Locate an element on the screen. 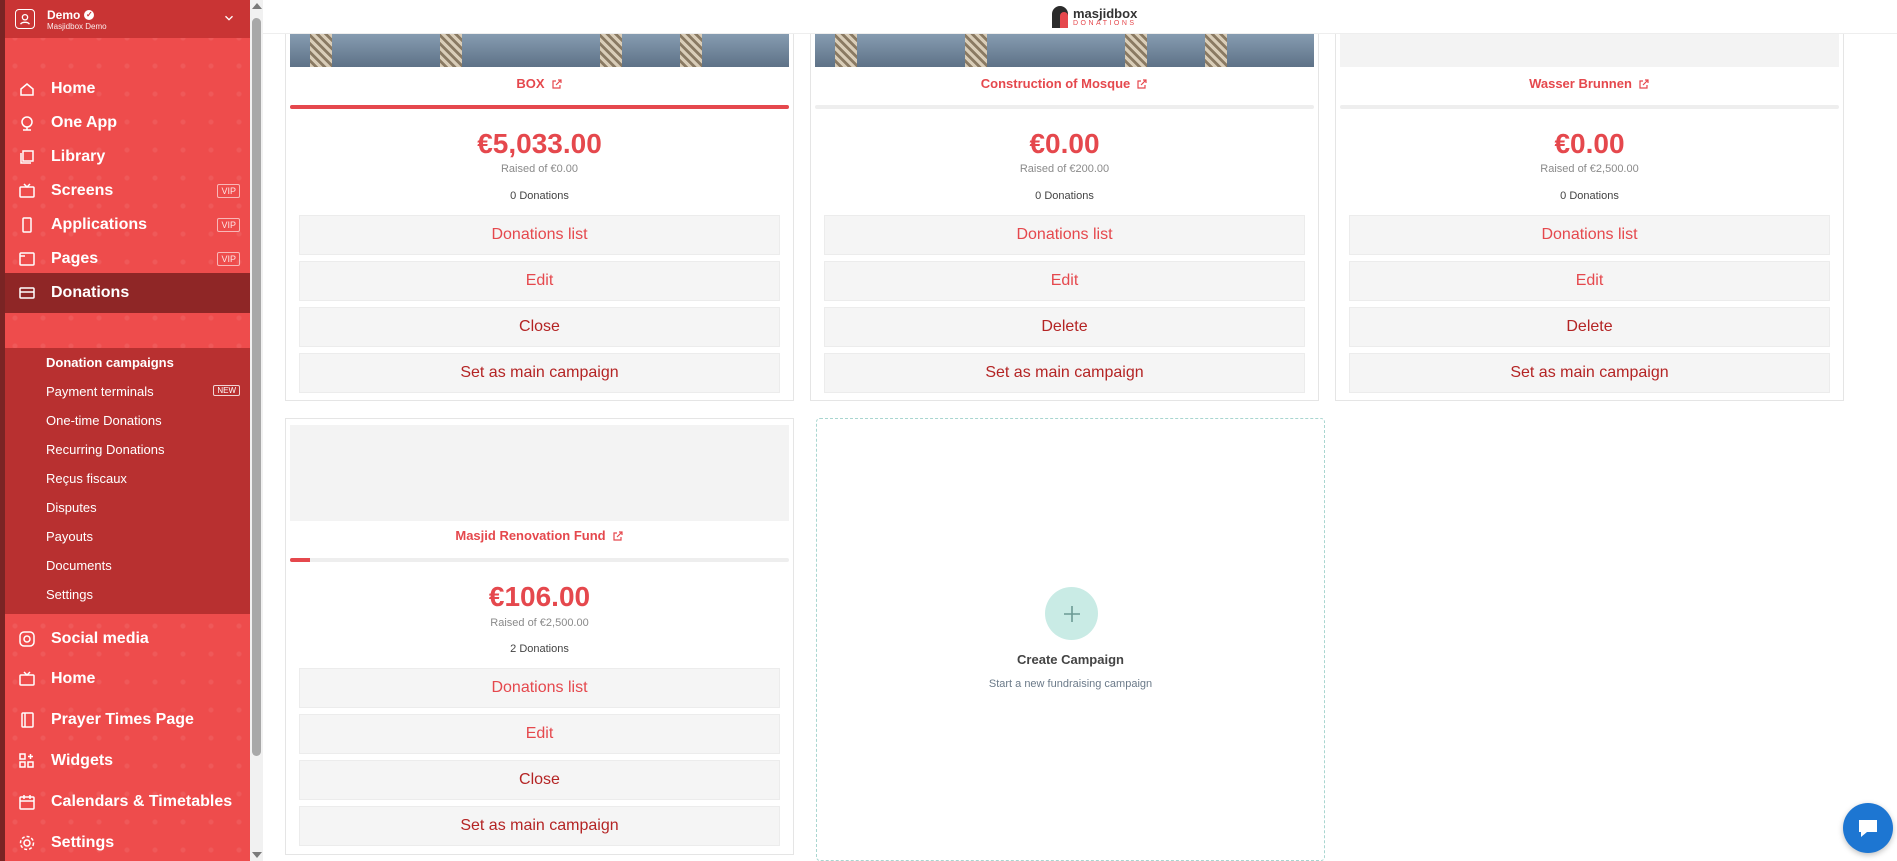 This screenshot has width=1897, height=861. sidebar-item-prayer-times-page: Prayer Times Page is located at coordinates (127, 720).